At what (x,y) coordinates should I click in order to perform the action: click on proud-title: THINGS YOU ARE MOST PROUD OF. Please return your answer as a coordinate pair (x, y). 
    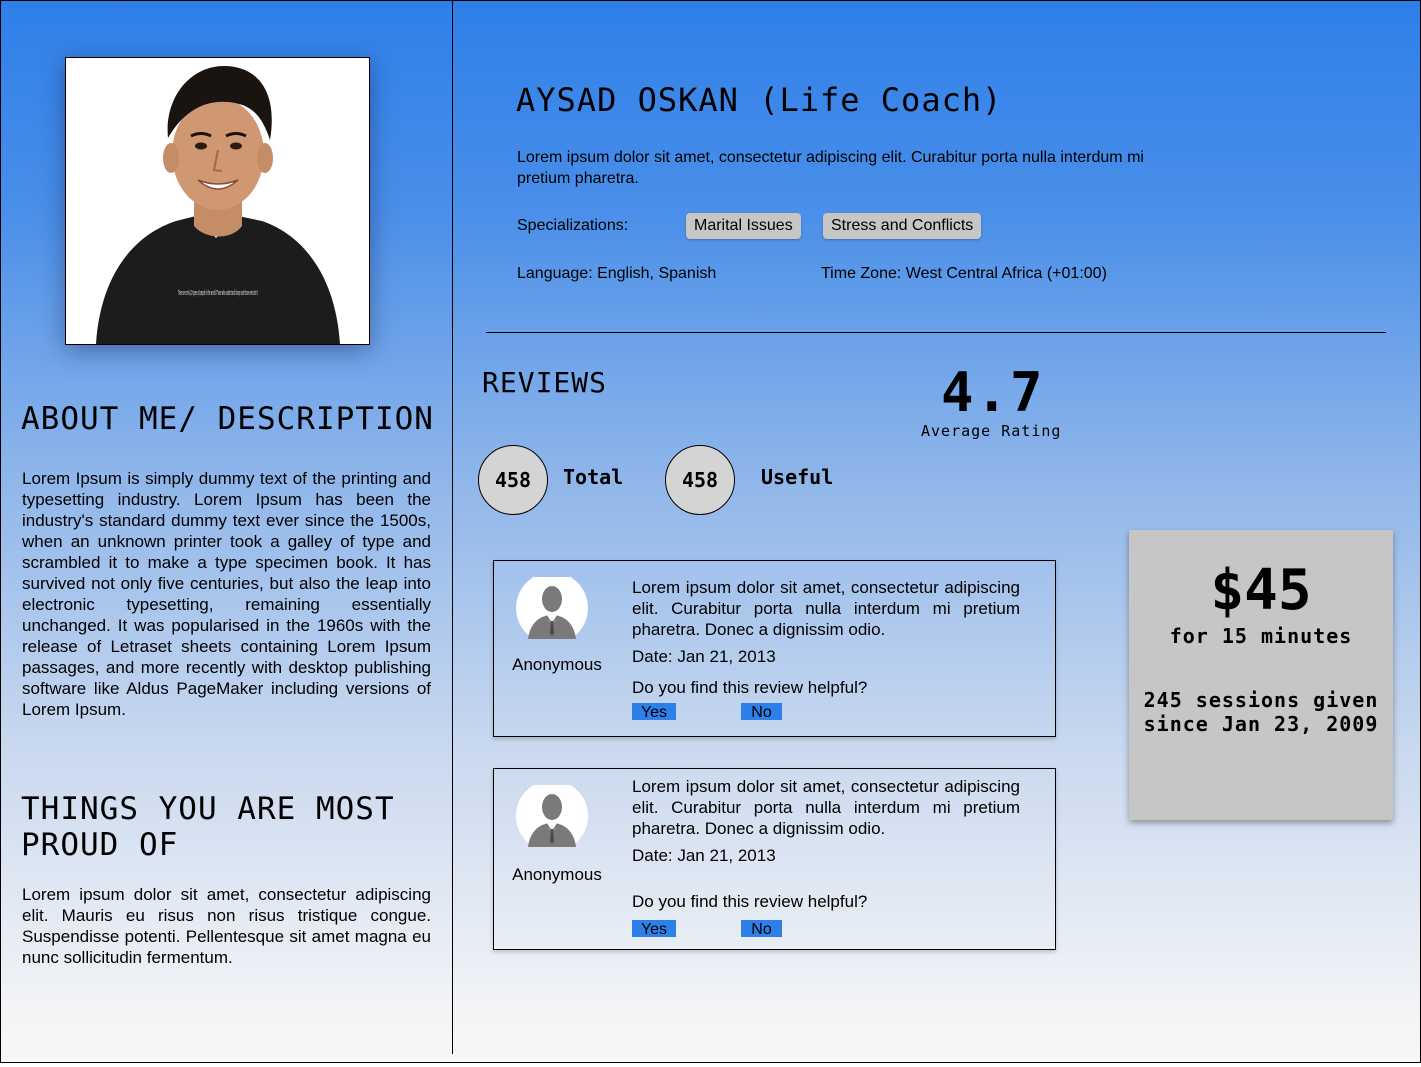
    Looking at the image, I should click on (208, 827).